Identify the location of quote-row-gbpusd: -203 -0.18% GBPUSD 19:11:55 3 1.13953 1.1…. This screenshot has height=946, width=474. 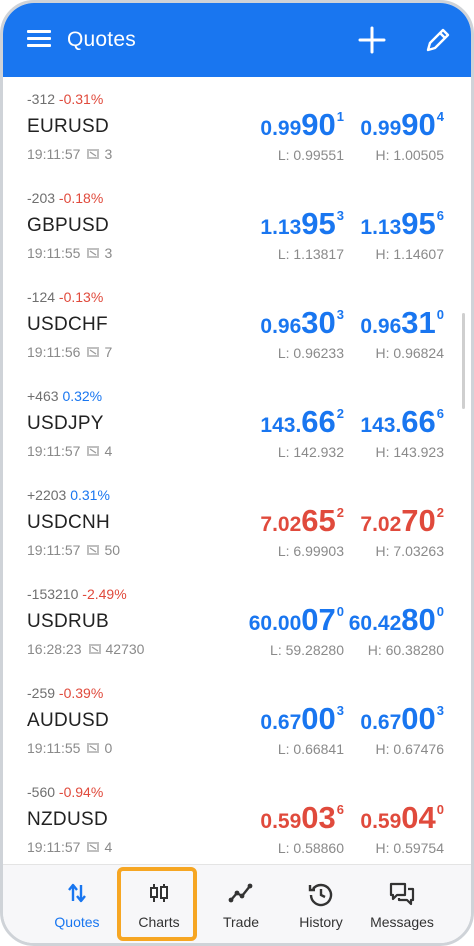
(237, 225).